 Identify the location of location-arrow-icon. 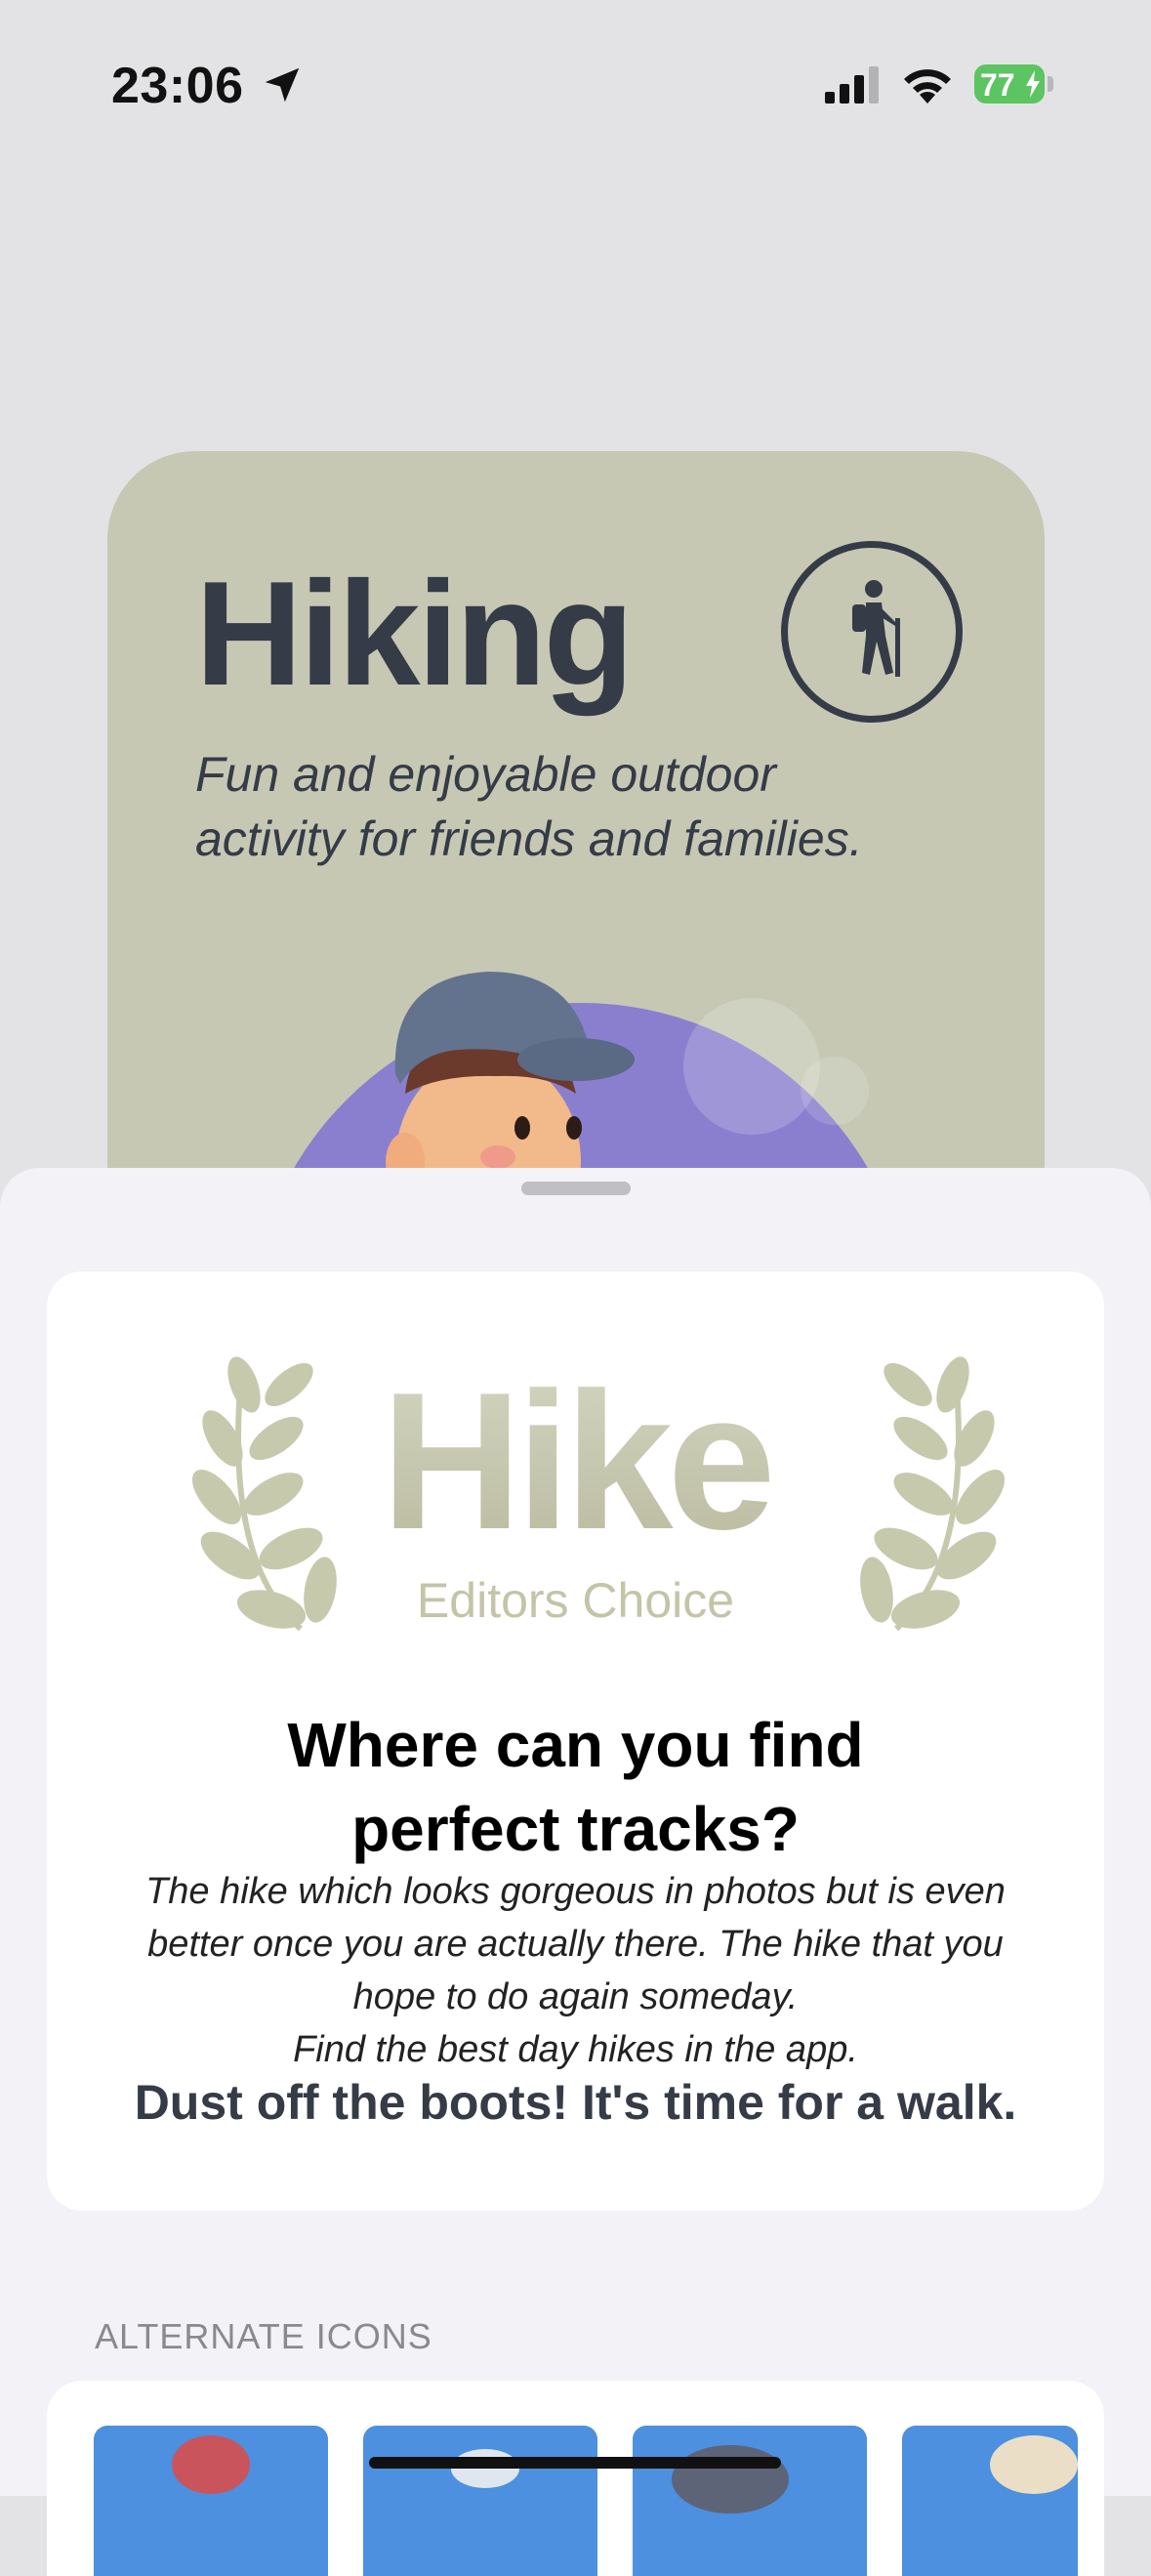
(282, 85).